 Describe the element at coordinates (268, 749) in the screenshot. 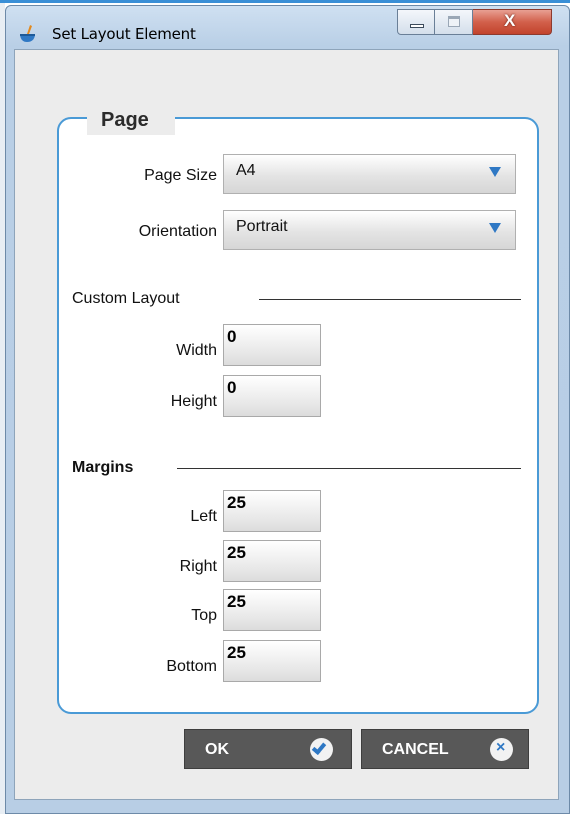

I see `ok-button: OK` at that location.